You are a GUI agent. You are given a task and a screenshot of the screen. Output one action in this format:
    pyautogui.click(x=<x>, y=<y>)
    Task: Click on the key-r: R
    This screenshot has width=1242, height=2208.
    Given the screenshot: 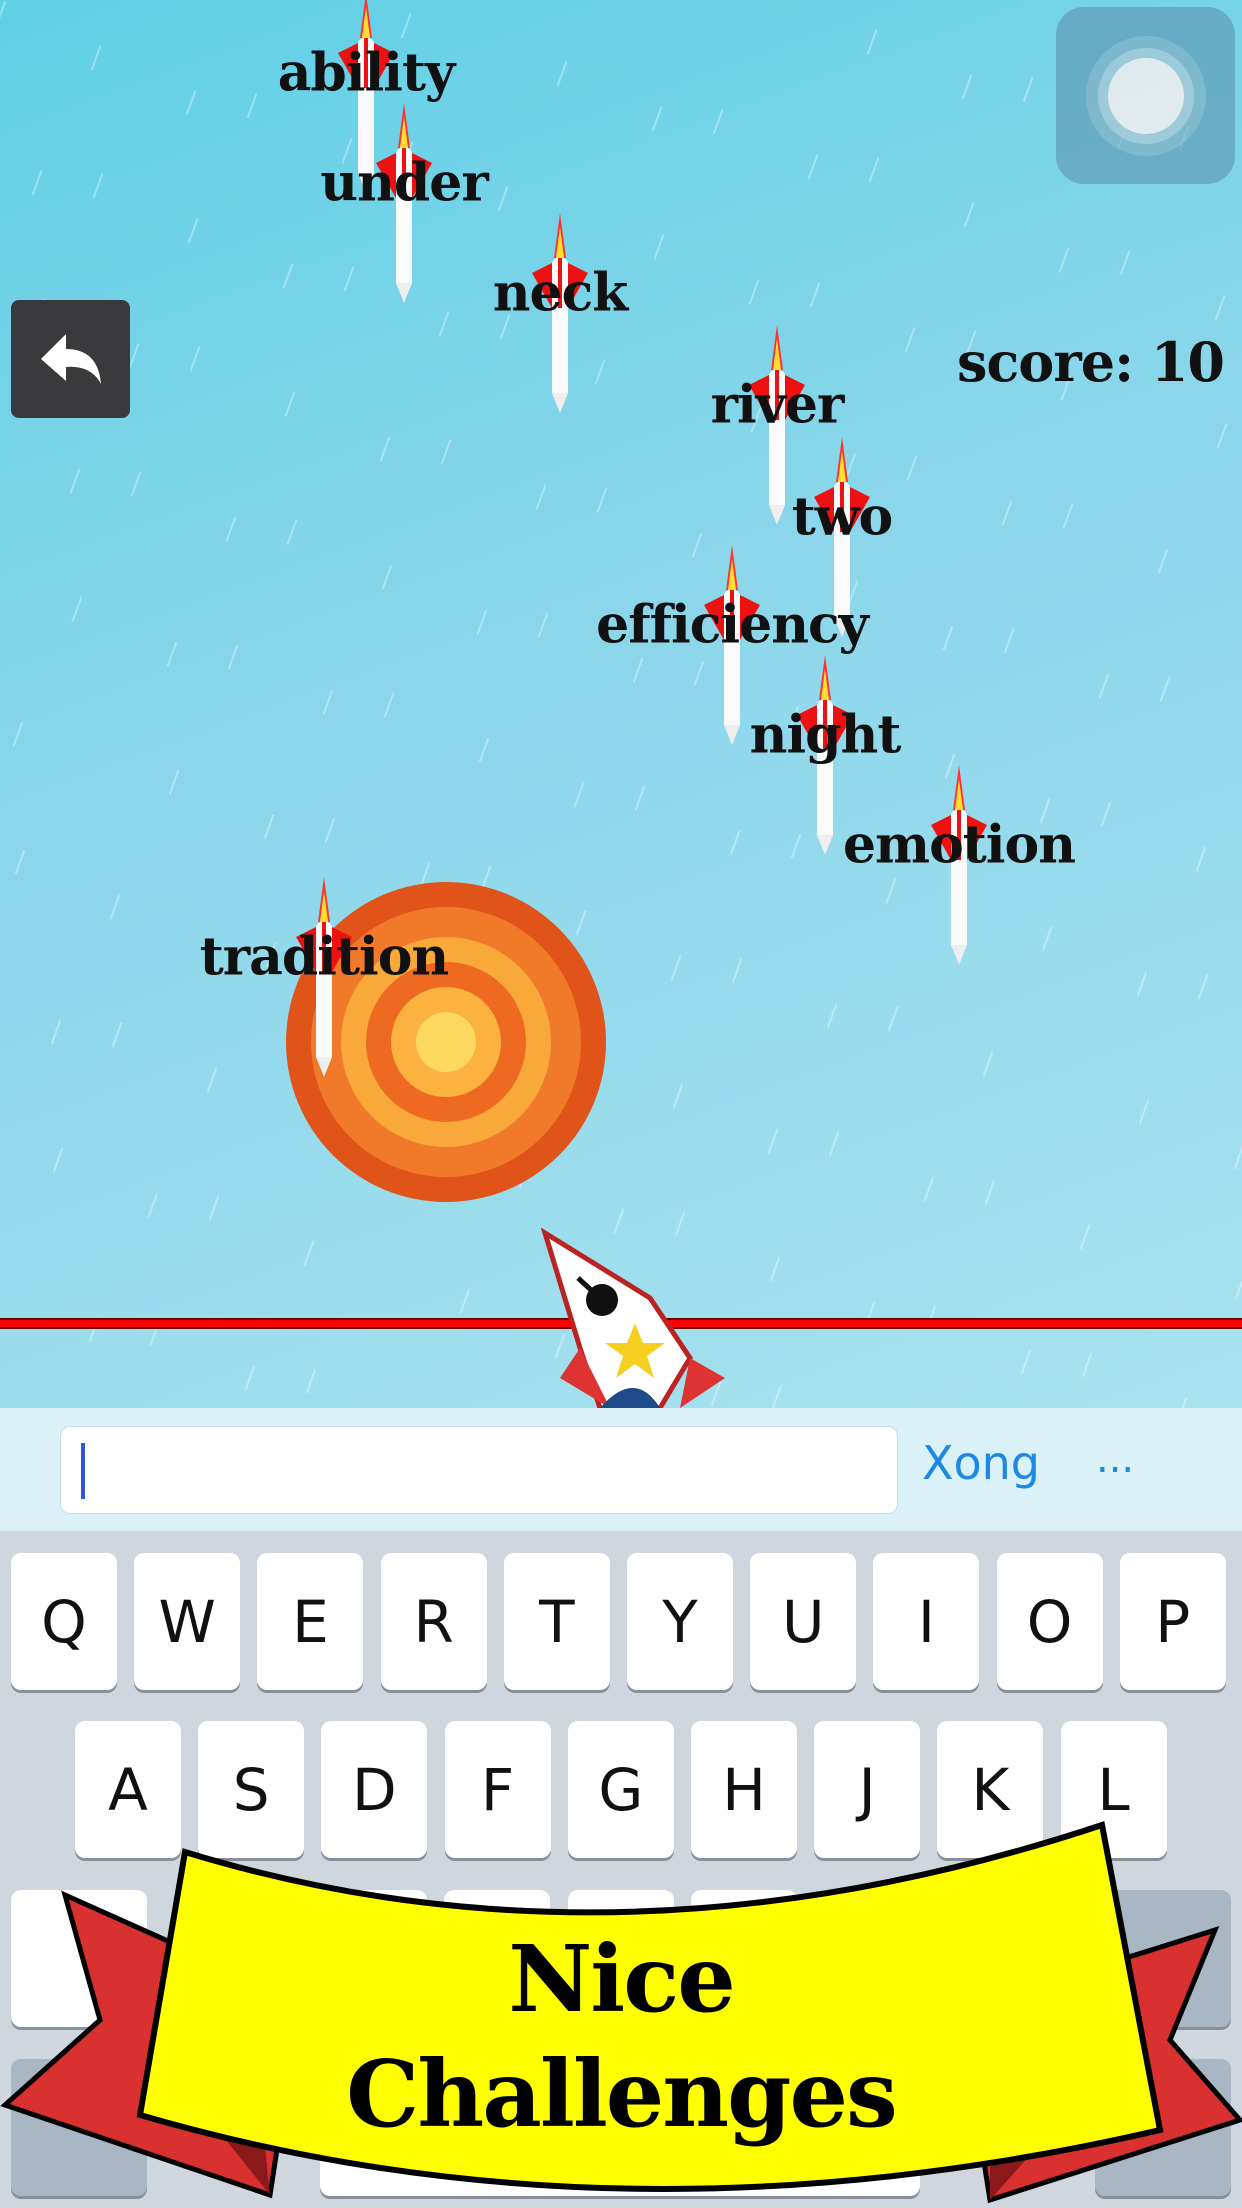 What is the action you would take?
    pyautogui.click(x=433, y=1621)
    